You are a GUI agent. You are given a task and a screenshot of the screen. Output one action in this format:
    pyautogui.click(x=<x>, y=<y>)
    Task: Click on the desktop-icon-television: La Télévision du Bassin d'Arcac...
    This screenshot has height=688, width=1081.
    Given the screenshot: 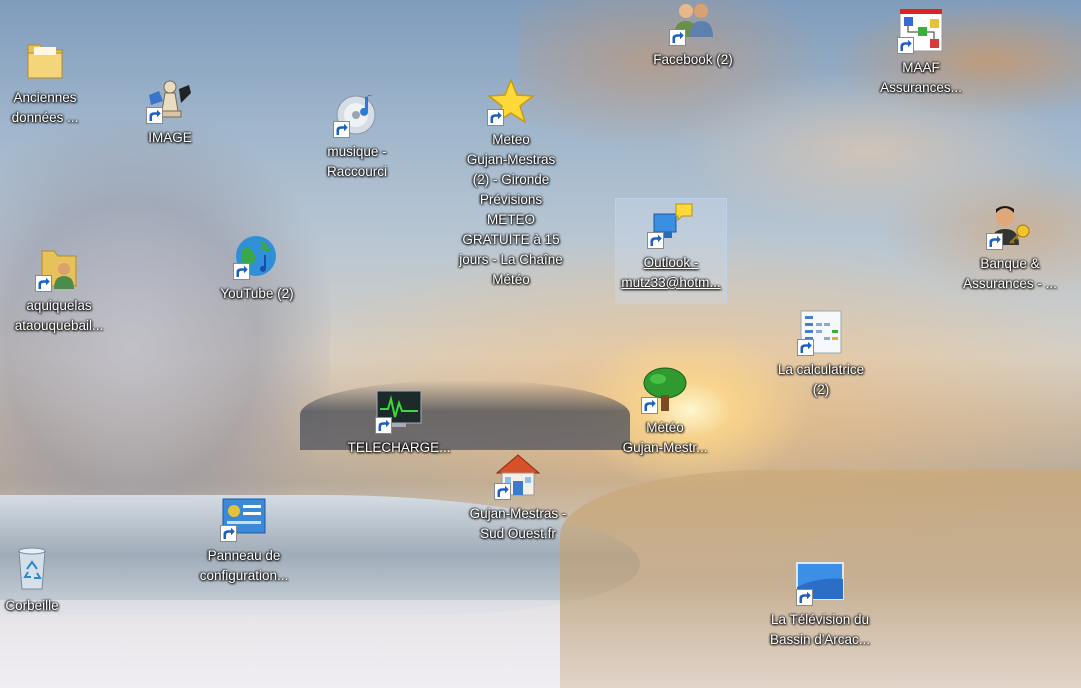 What is the action you would take?
    pyautogui.click(x=820, y=603)
    